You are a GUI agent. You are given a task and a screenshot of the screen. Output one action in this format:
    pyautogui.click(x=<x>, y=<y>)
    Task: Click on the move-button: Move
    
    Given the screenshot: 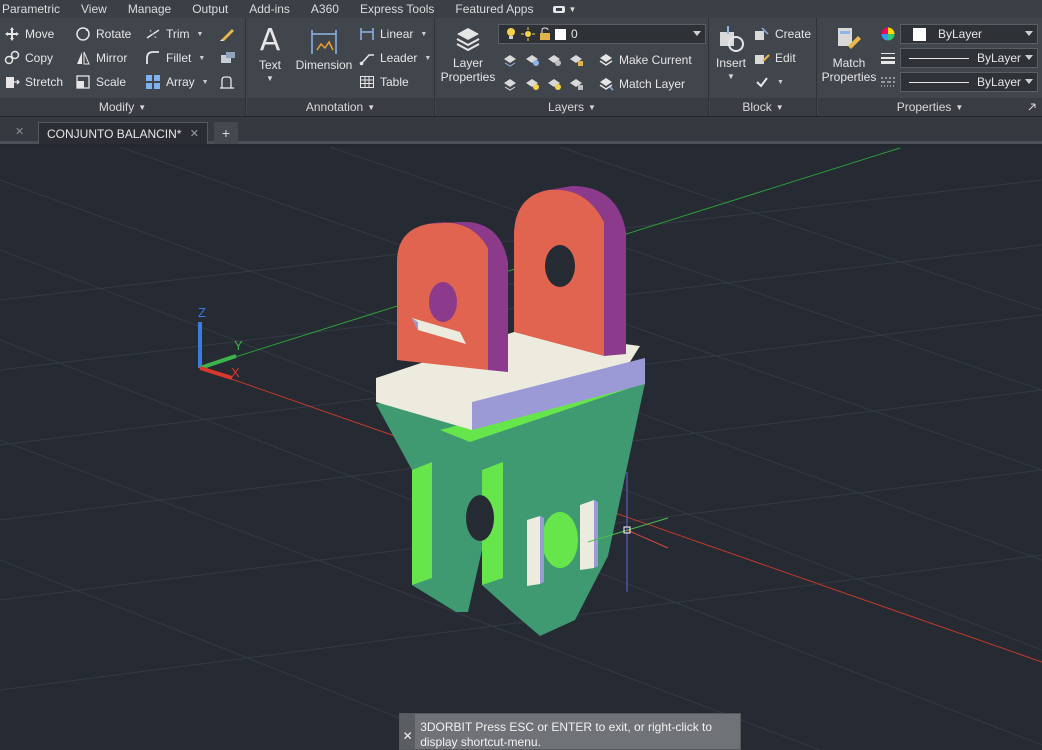 What is the action you would take?
    pyautogui.click(x=29, y=34)
    